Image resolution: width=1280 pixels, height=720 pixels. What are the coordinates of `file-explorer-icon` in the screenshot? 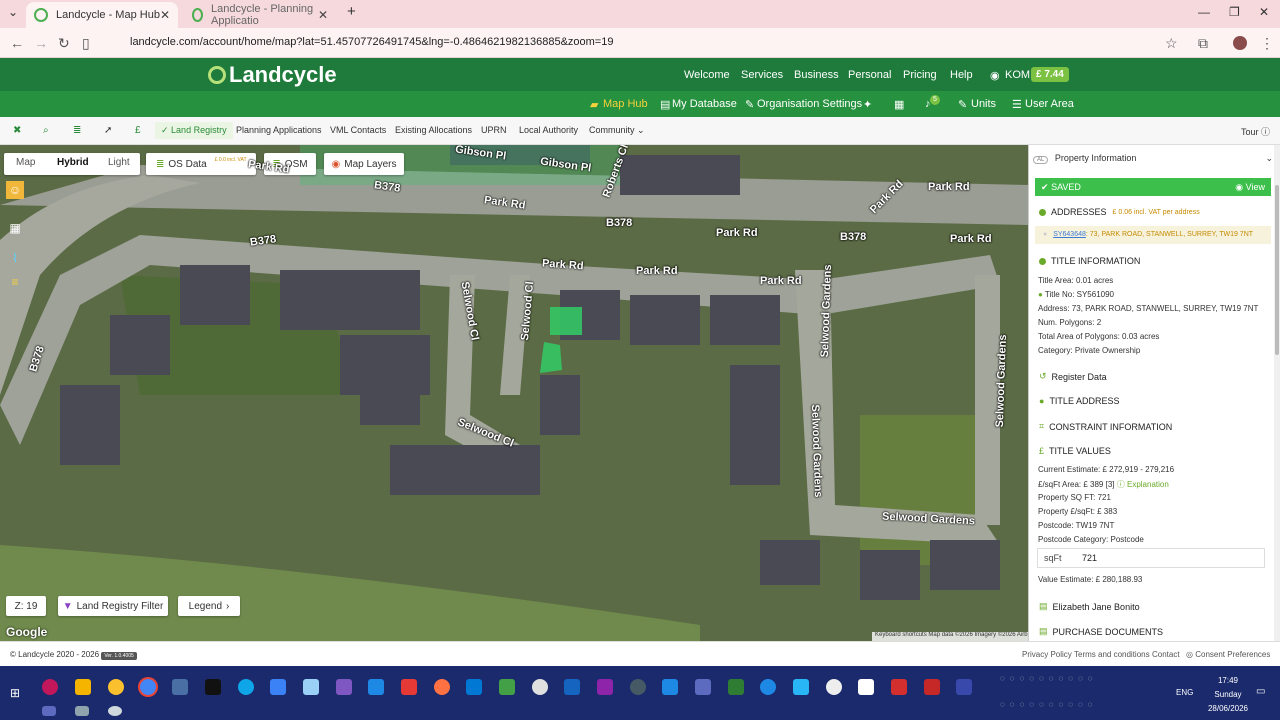 It's located at (83, 687).